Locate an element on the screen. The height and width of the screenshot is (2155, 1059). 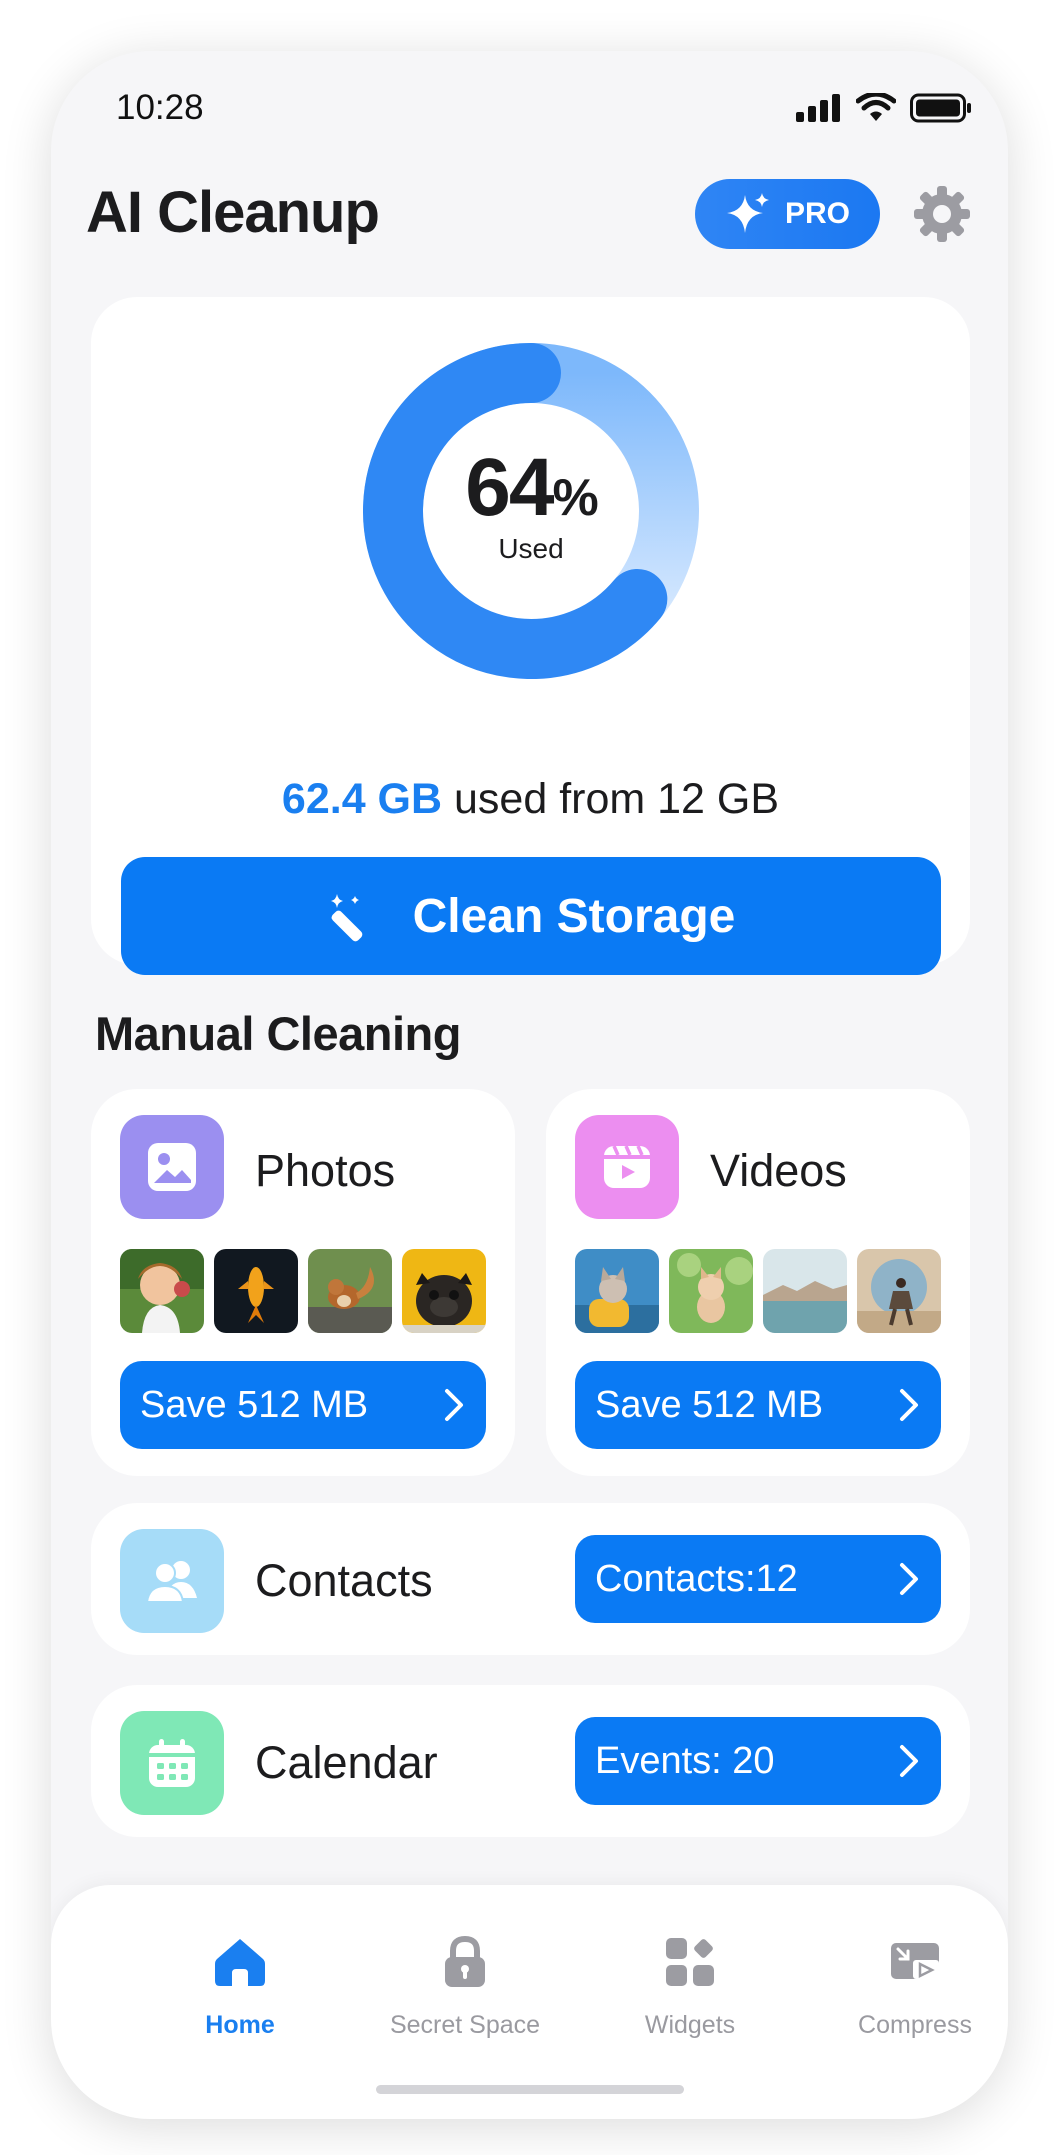
calendar-icon is located at coordinates (172, 1763).